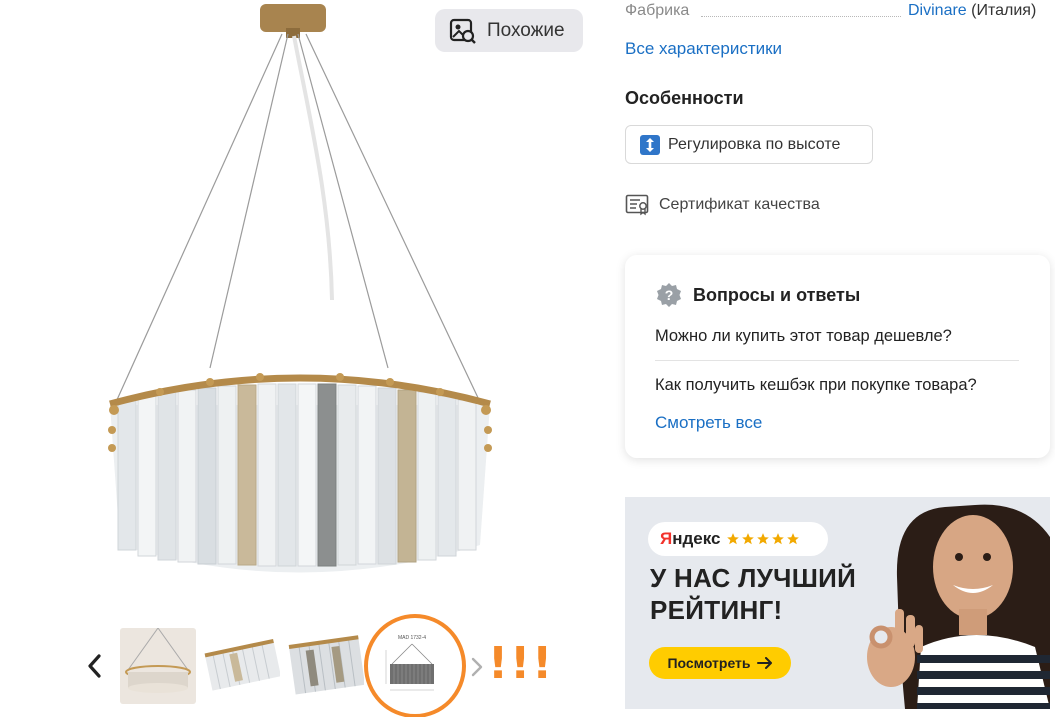  I want to click on rating-stars, so click(763, 539).